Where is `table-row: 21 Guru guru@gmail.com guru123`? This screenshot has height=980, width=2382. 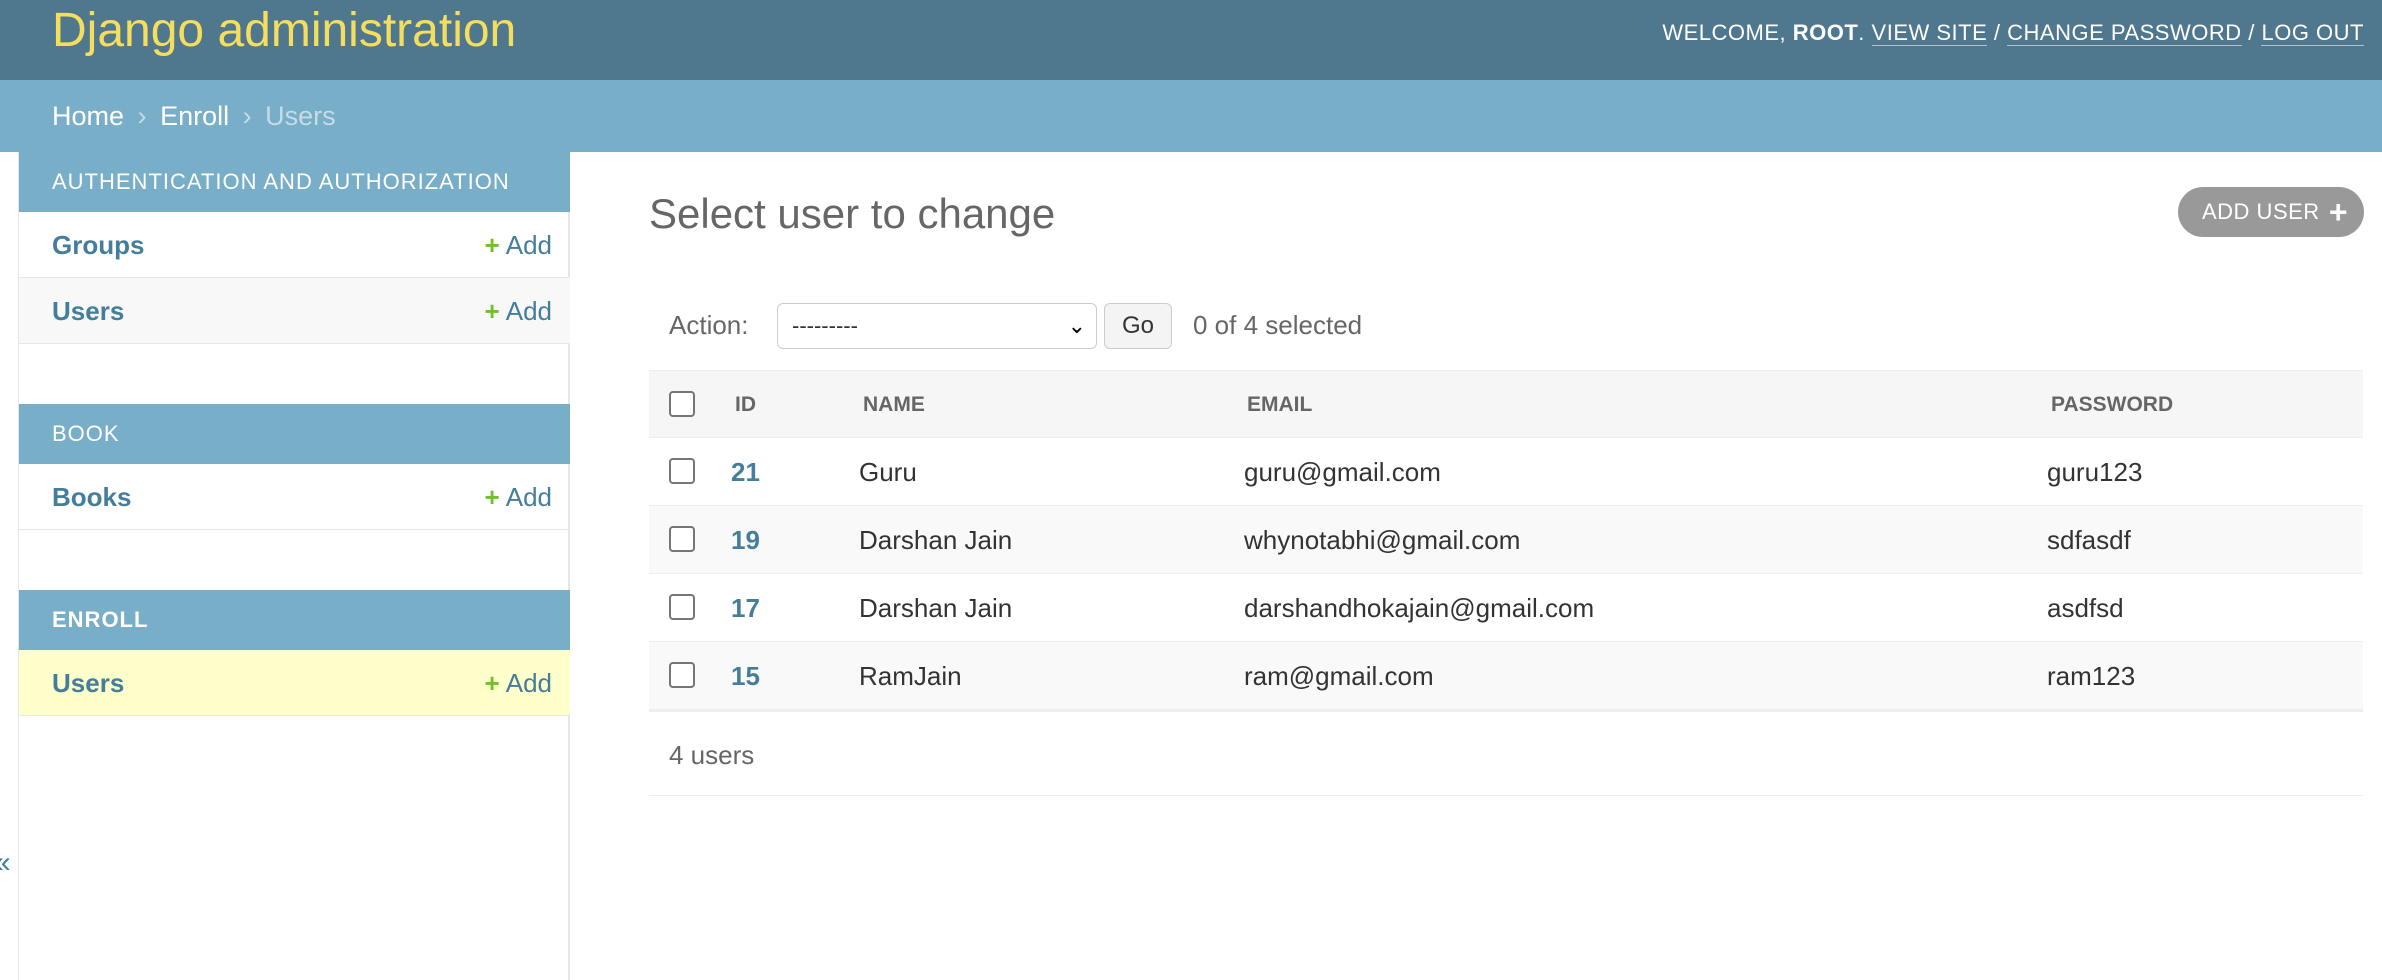
table-row: 21 Guru guru@gmail.com guru123 is located at coordinates (1506, 472).